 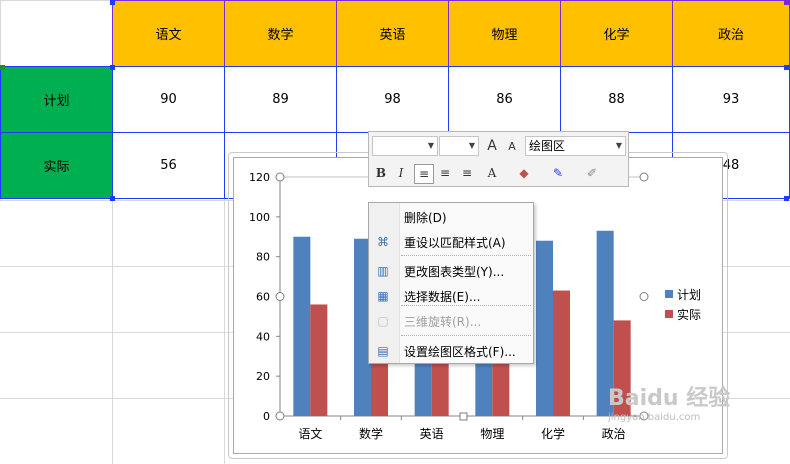 What do you see at coordinates (504, 99) in the screenshot?
I see `table-cell: 86` at bounding box center [504, 99].